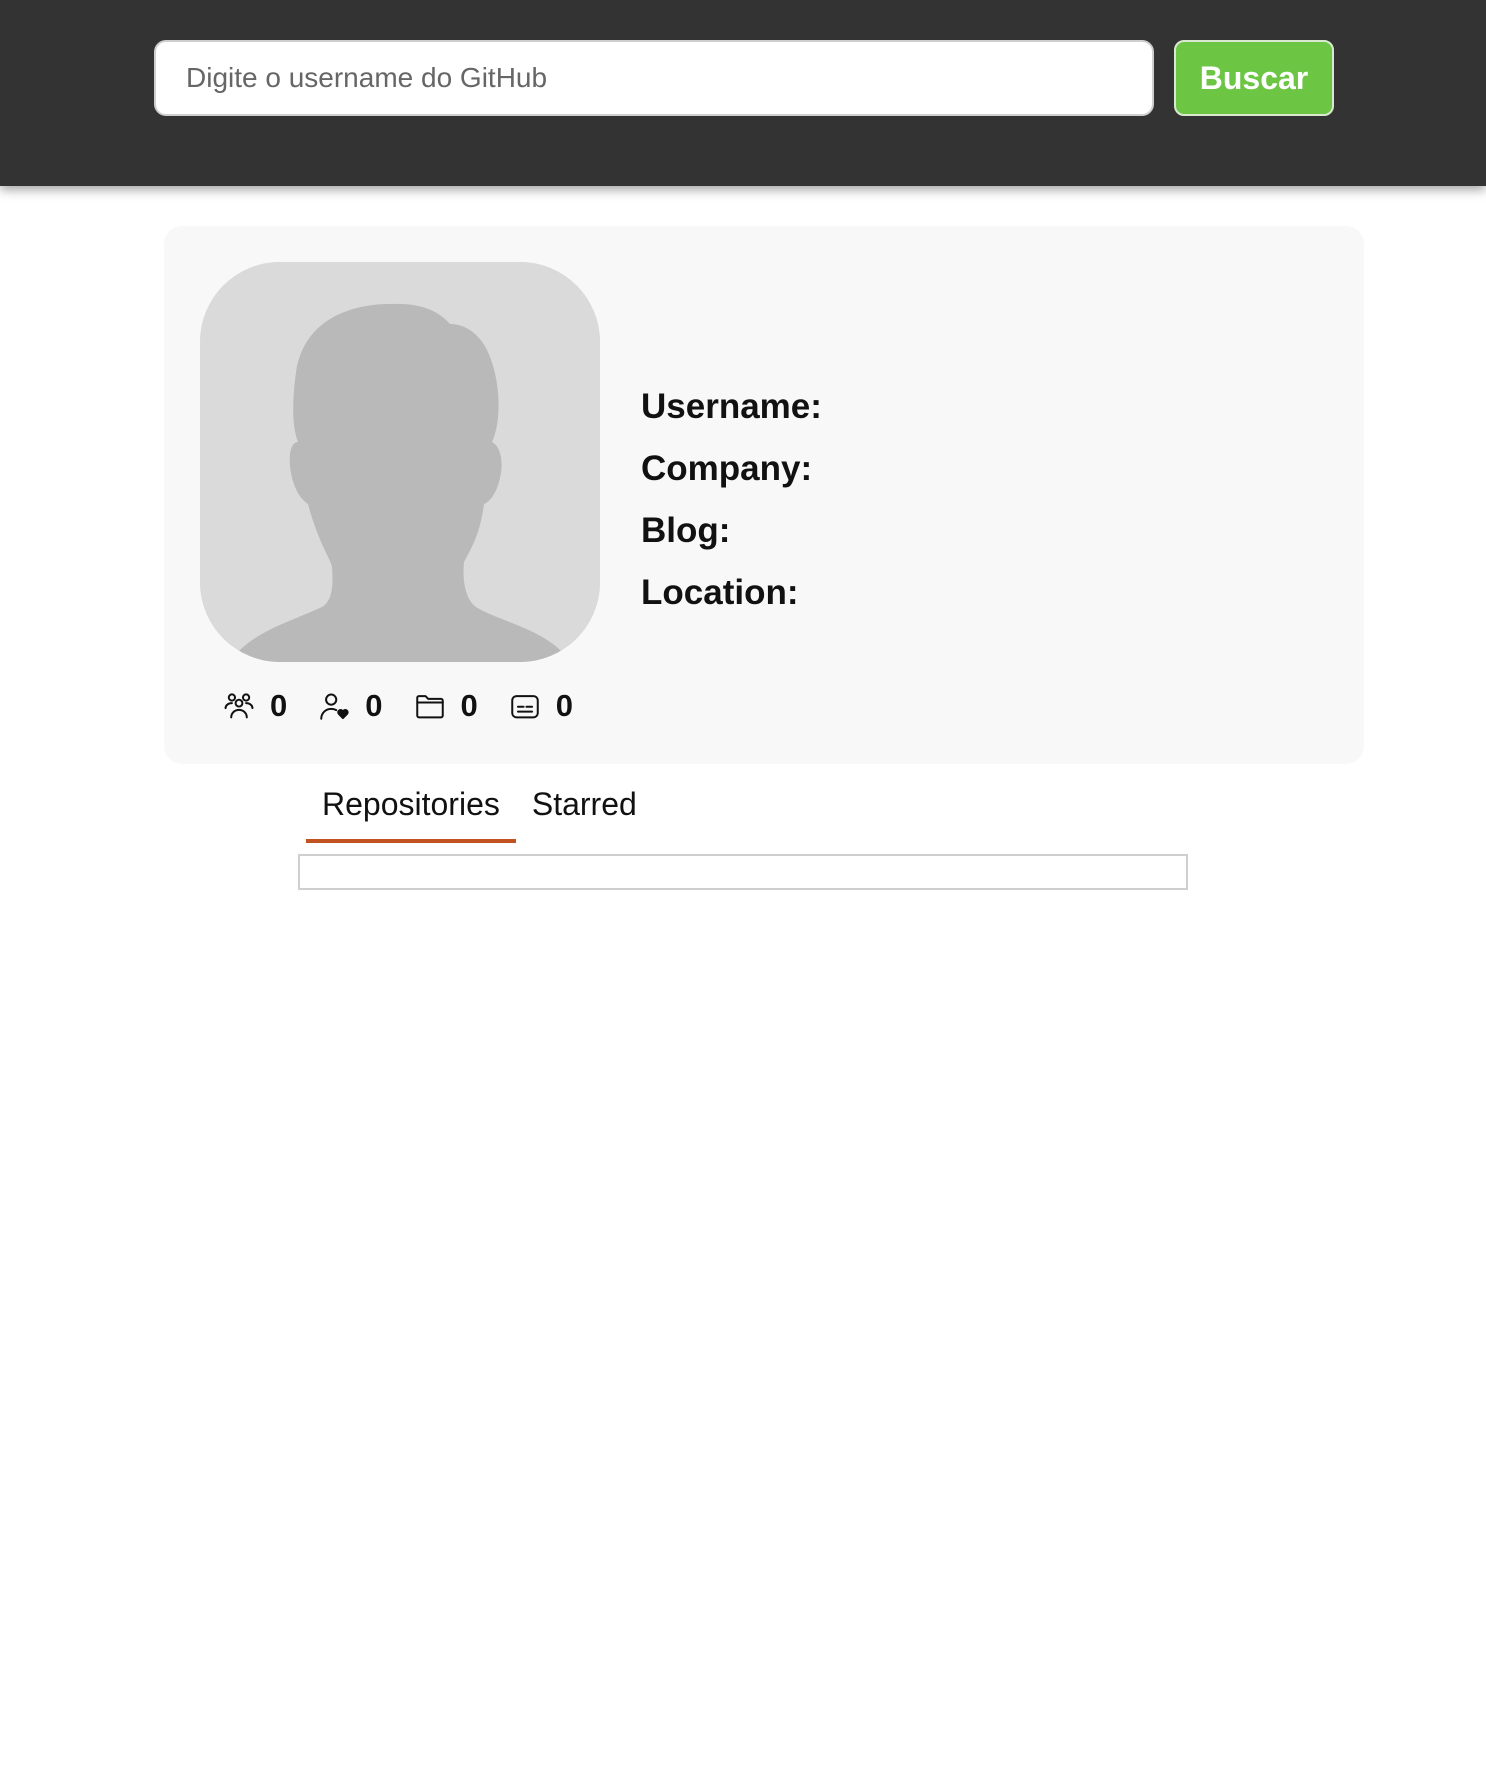 This screenshot has height=1766, width=1486. I want to click on avatar, so click(400, 462).